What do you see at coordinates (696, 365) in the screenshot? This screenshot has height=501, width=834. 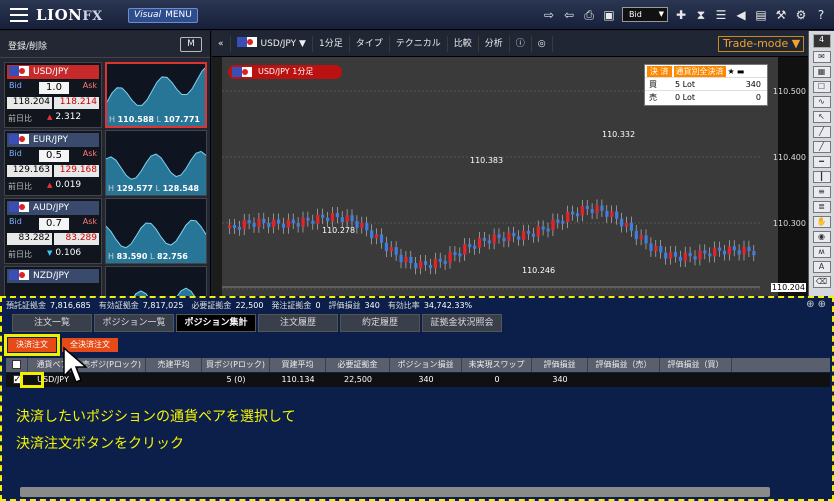 I see `column-header: 評価損益（買）` at bounding box center [696, 365].